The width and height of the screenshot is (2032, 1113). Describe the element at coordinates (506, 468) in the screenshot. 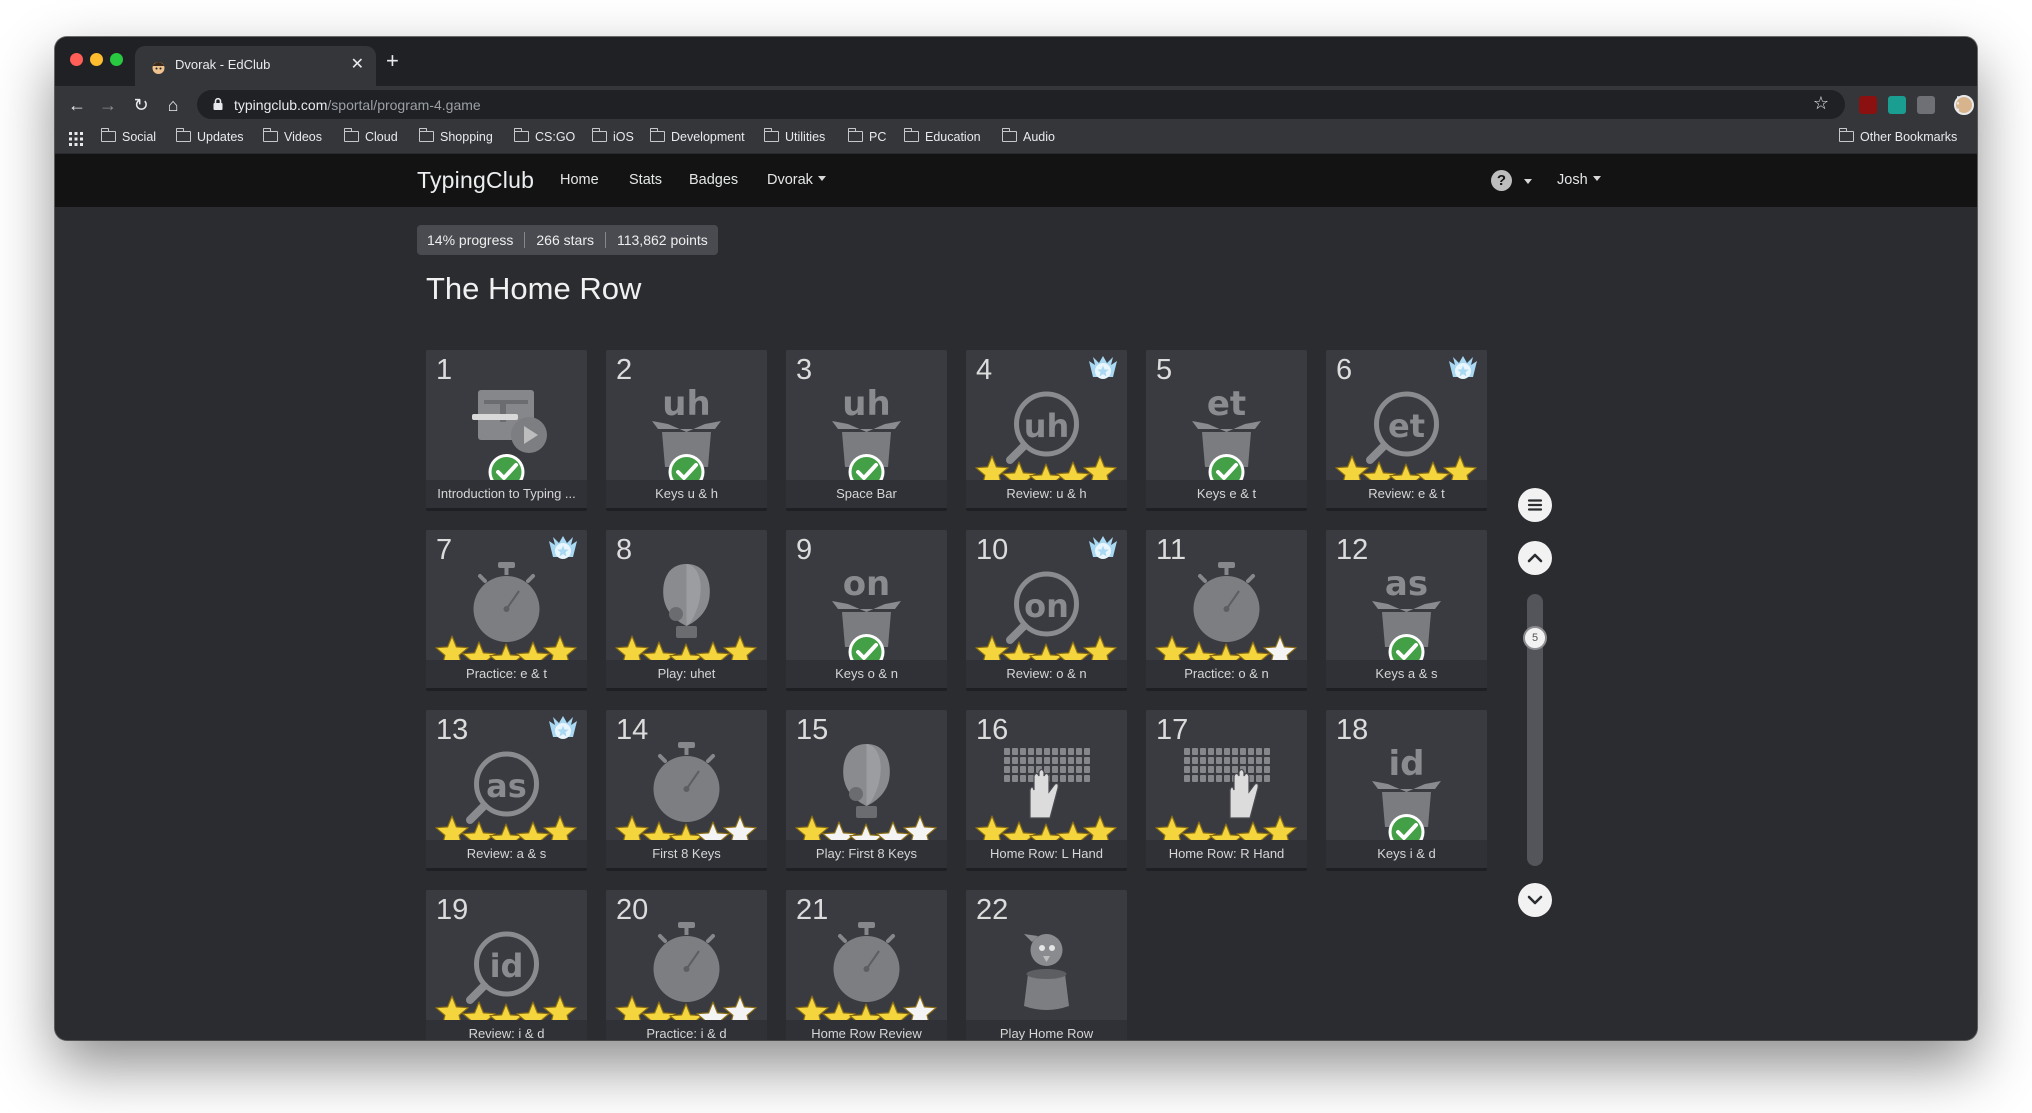

I see `checkmark-icon` at that location.